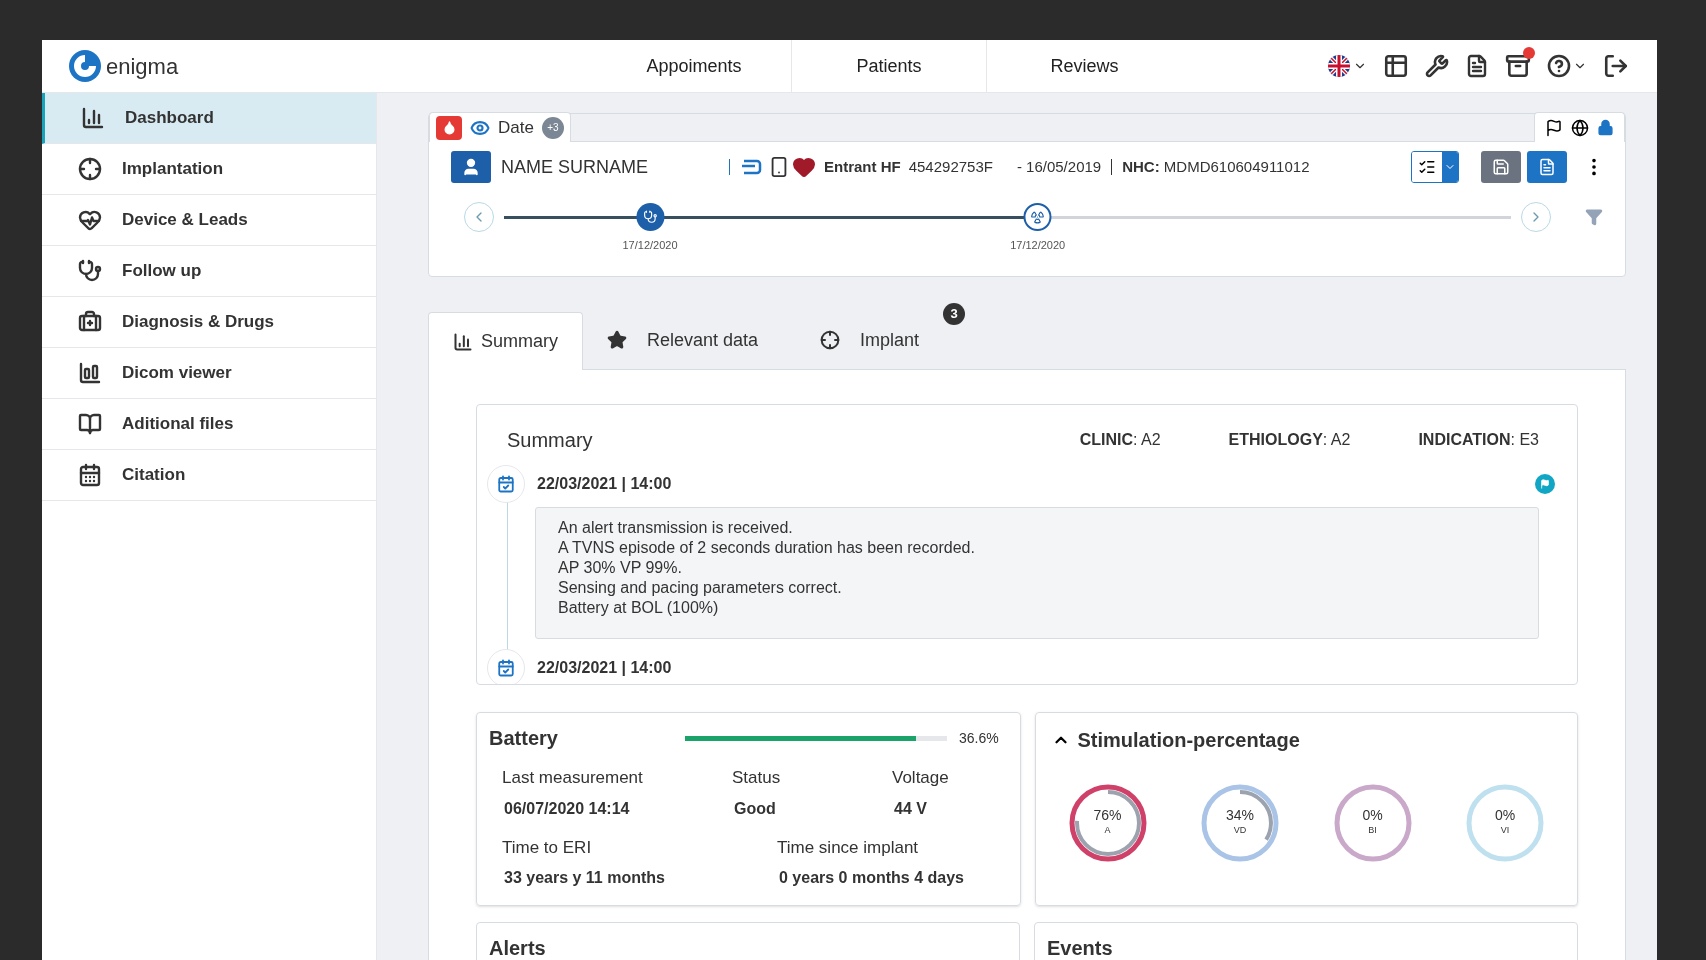 This screenshot has height=960, width=1706. Describe the element at coordinates (1059, 166) in the screenshot. I see `implant-date: - 16/05/2019` at that location.